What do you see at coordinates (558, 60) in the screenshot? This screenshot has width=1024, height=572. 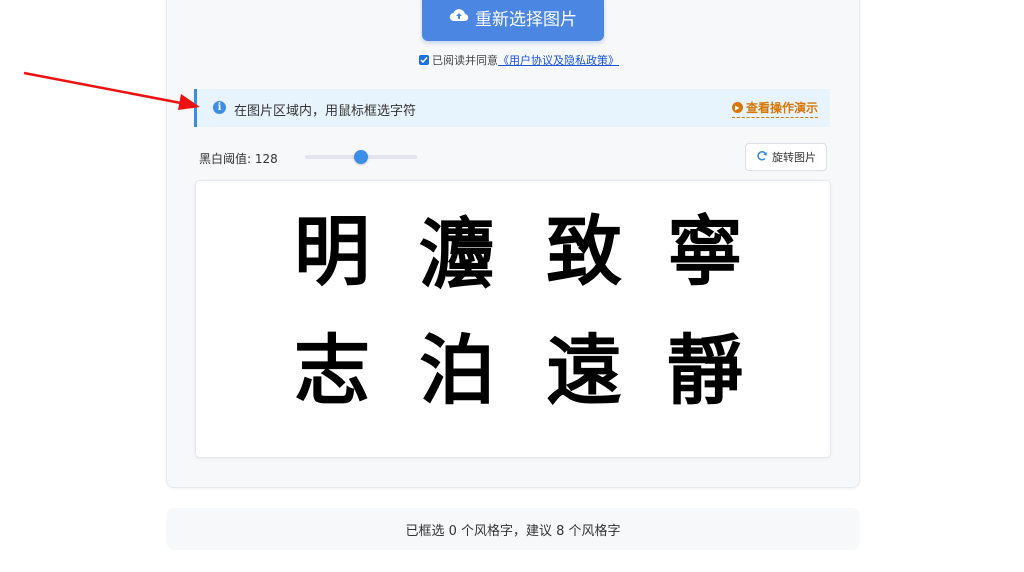 I see `agreement-link: 《用户协议及隐私政策》` at bounding box center [558, 60].